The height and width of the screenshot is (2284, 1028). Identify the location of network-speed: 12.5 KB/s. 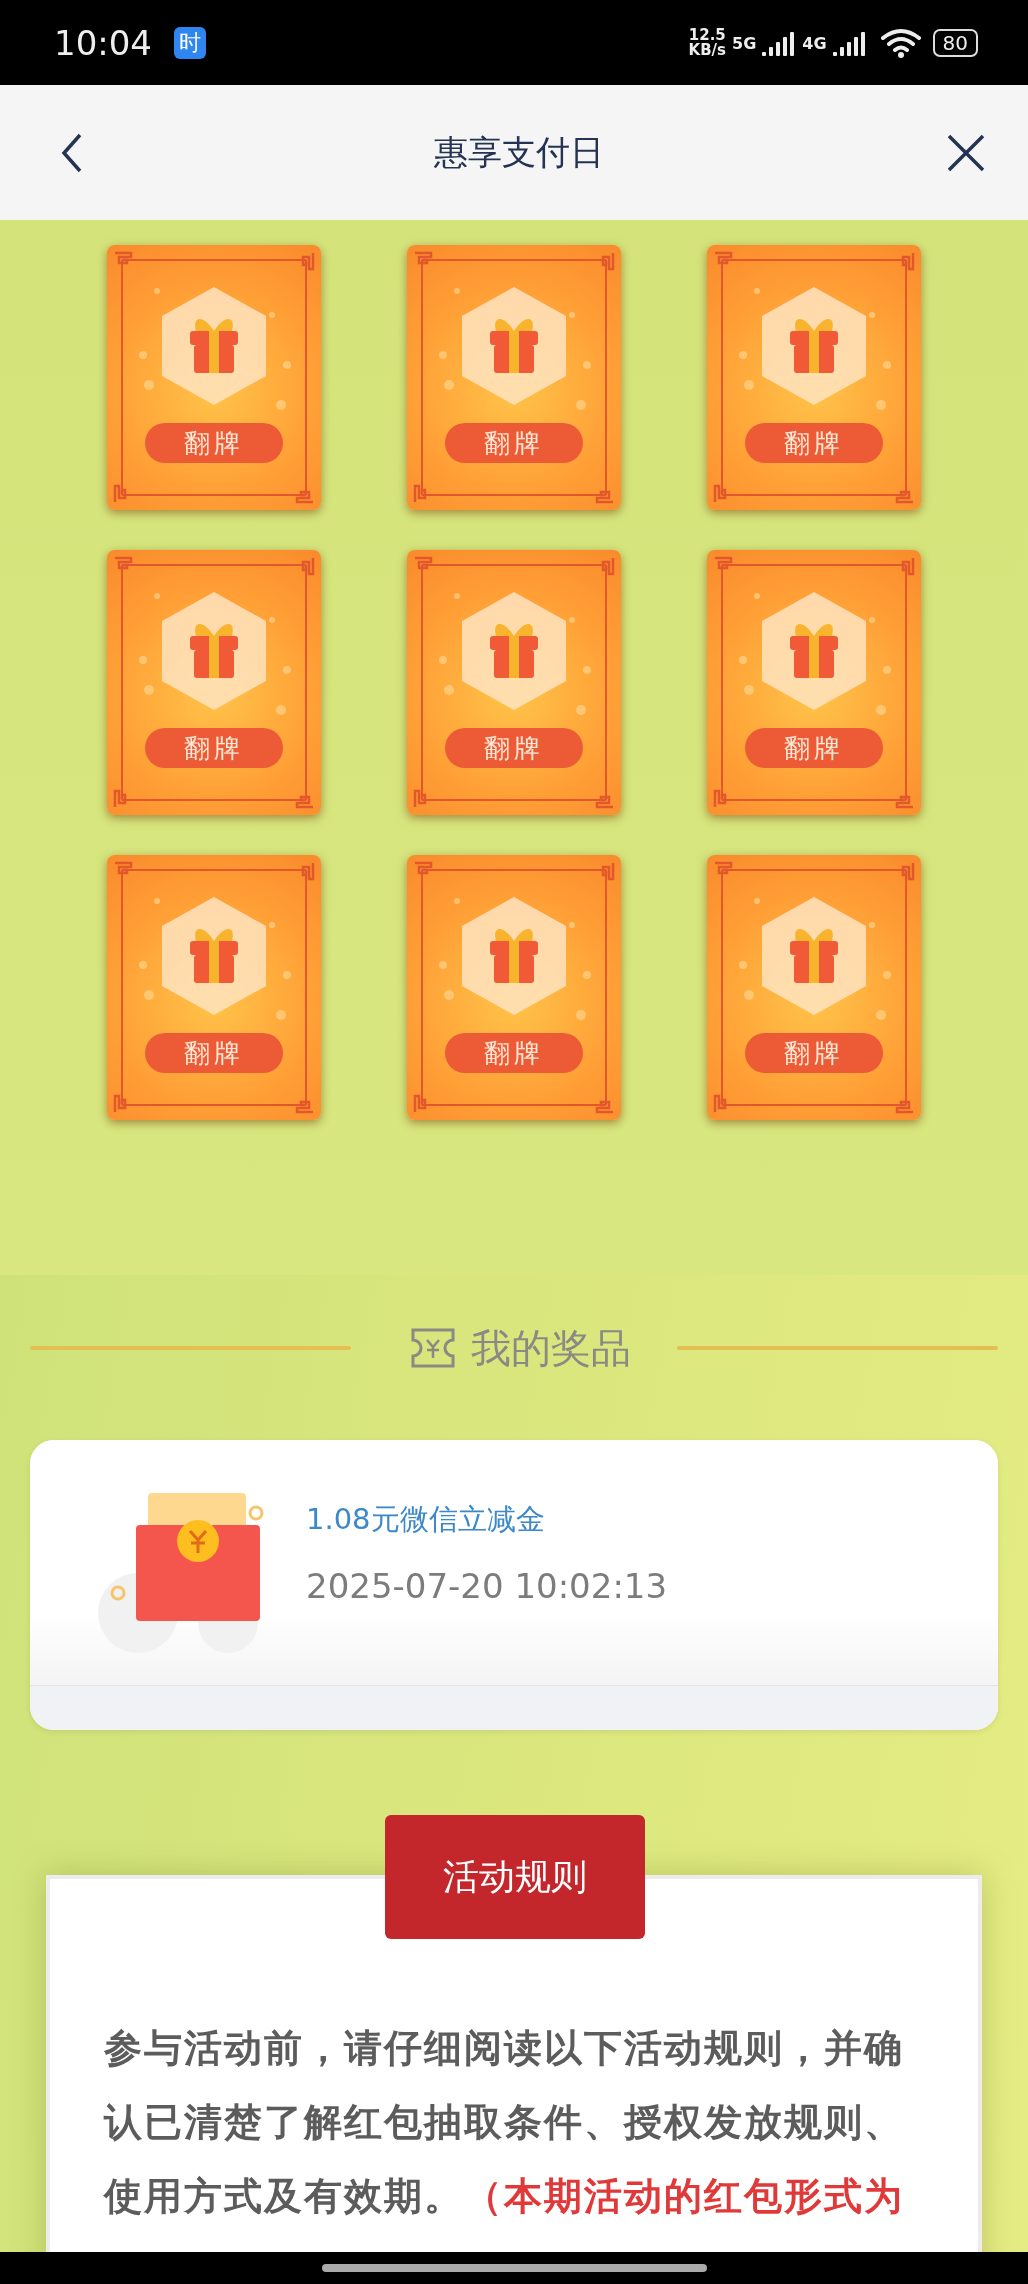
(707, 42).